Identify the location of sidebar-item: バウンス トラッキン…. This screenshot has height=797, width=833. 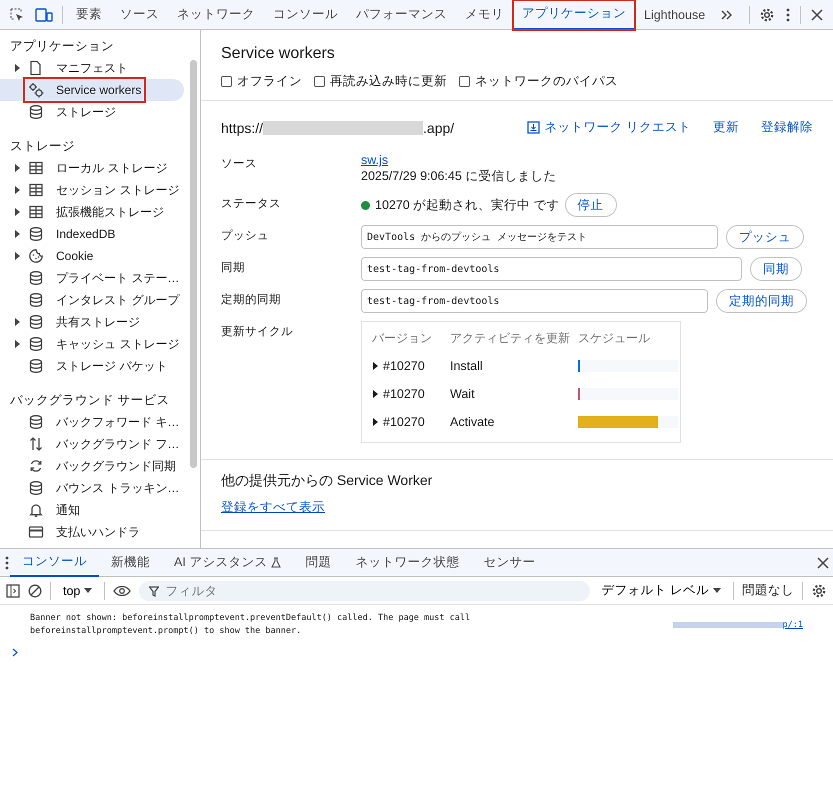
(92, 488).